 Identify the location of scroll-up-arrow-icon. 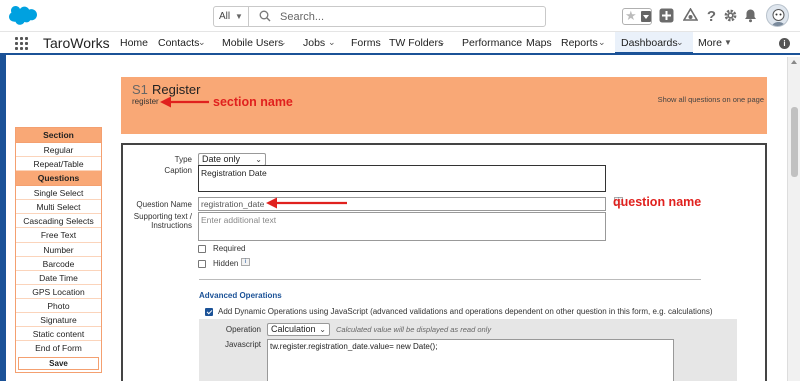
(794, 62).